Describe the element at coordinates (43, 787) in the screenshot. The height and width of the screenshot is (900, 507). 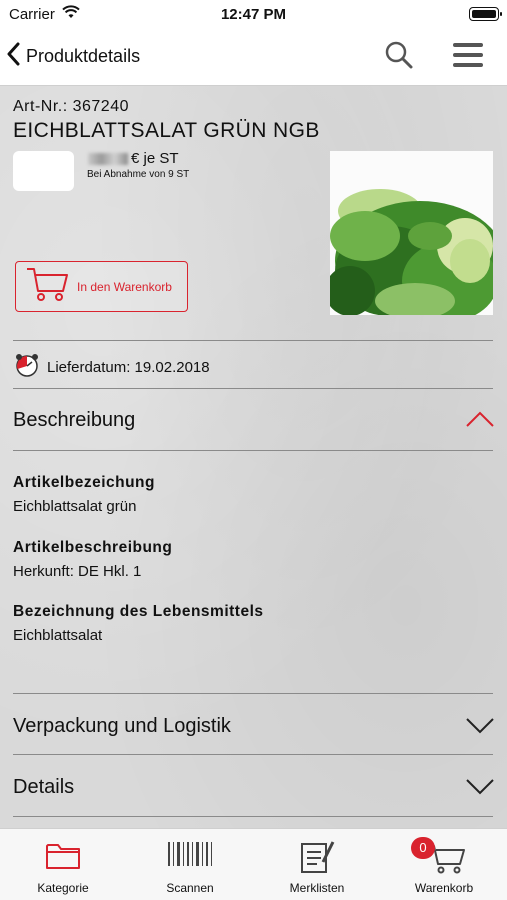
I see `section-details-header: Details` at that location.